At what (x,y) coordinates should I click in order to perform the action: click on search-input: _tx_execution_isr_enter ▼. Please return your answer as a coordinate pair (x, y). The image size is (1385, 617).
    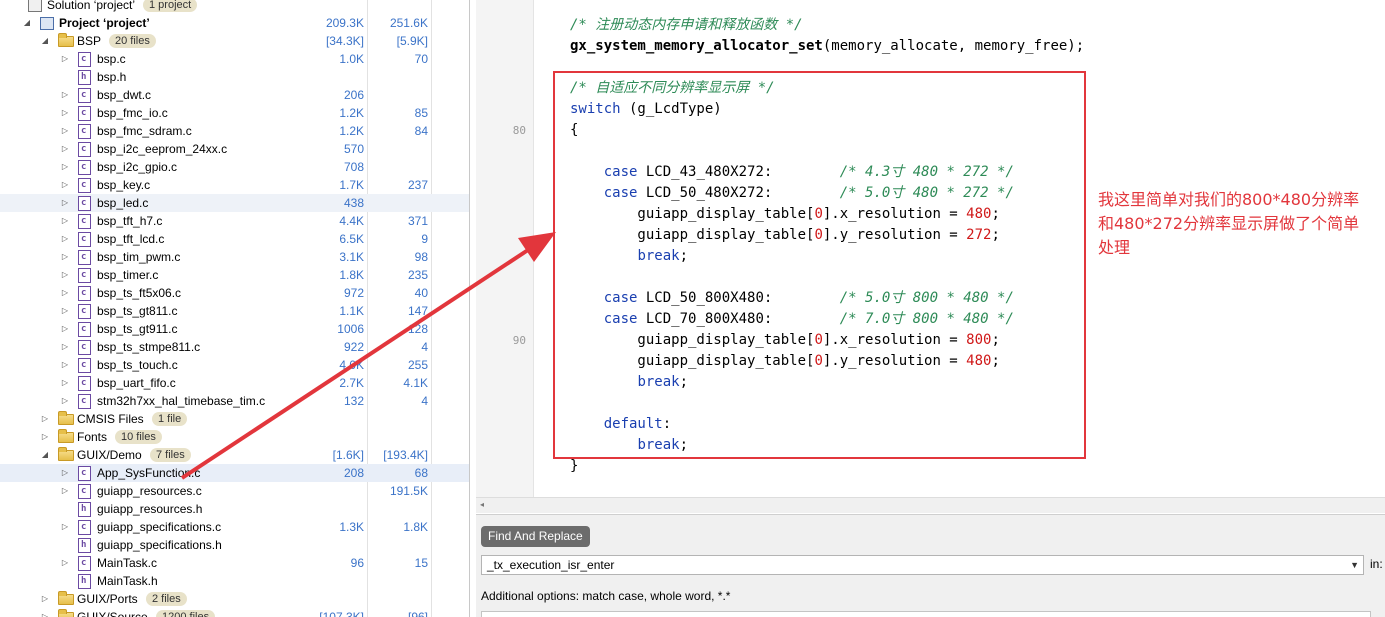
    Looking at the image, I should click on (922, 565).